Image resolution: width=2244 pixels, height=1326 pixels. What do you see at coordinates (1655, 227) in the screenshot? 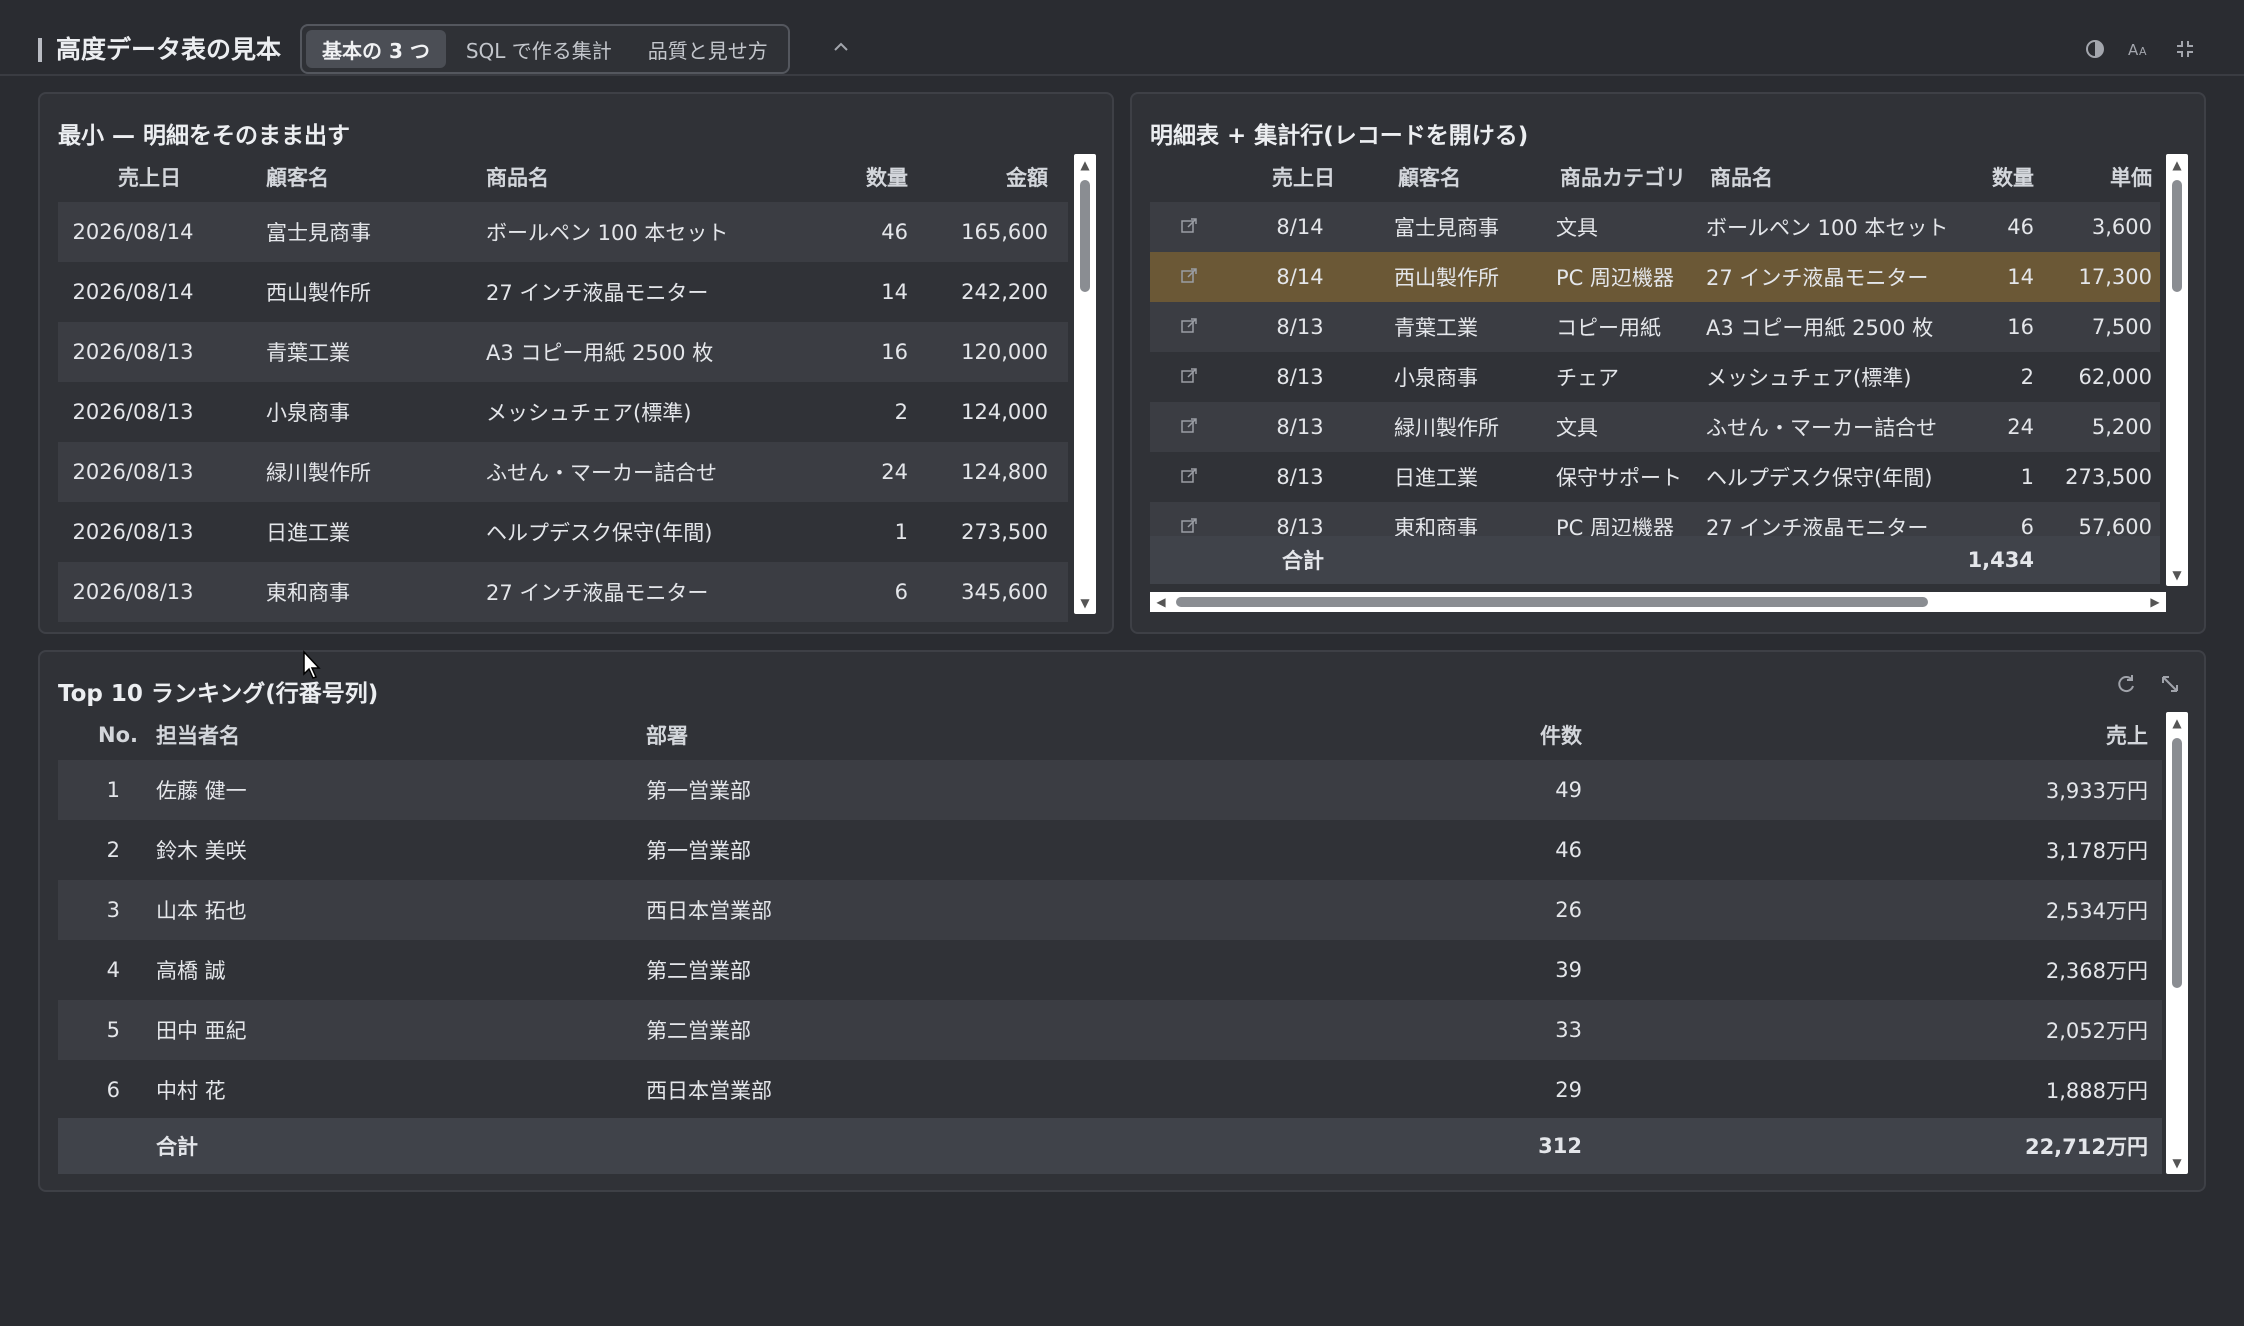
I see `table-row: 8/14 富士見商事 文具 ボールペン 100 本セット 46 3,600` at bounding box center [1655, 227].